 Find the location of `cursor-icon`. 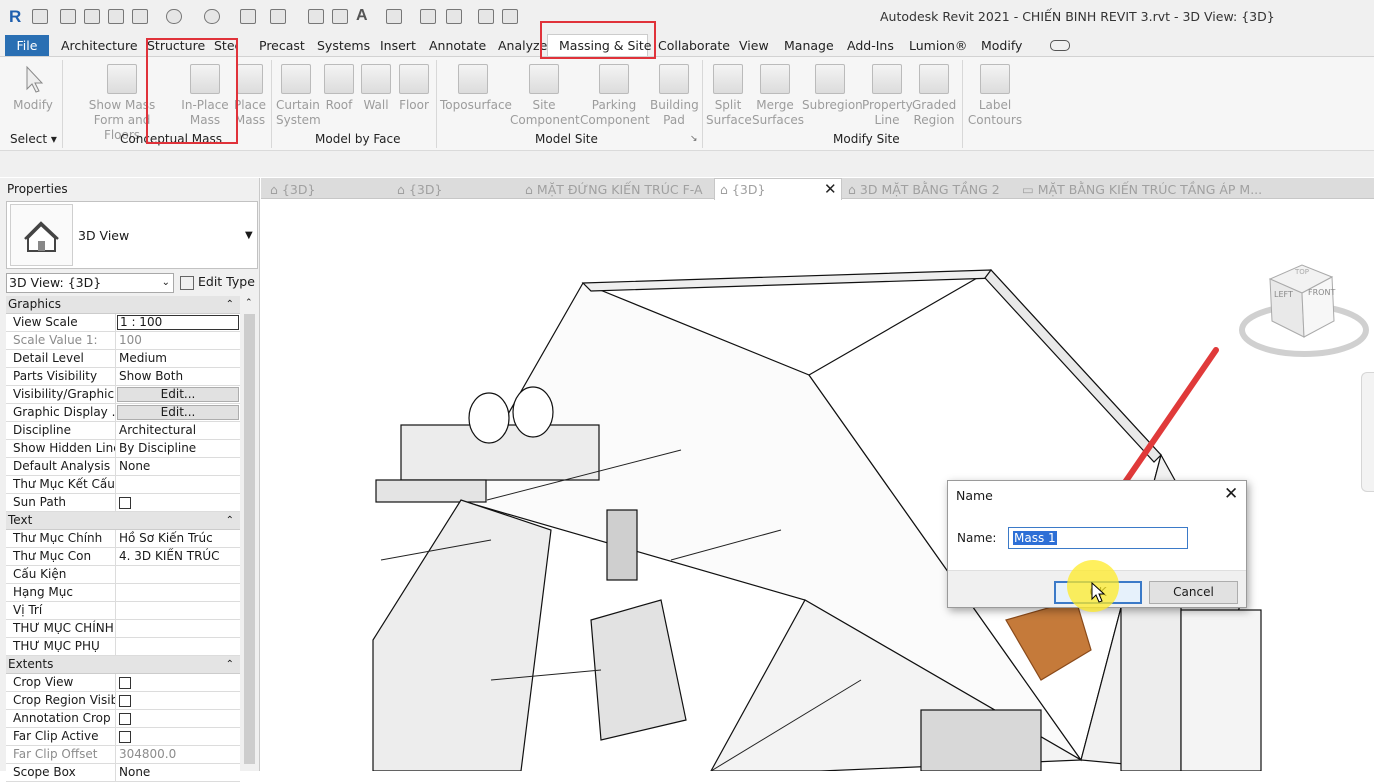

cursor-icon is located at coordinates (35, 79).